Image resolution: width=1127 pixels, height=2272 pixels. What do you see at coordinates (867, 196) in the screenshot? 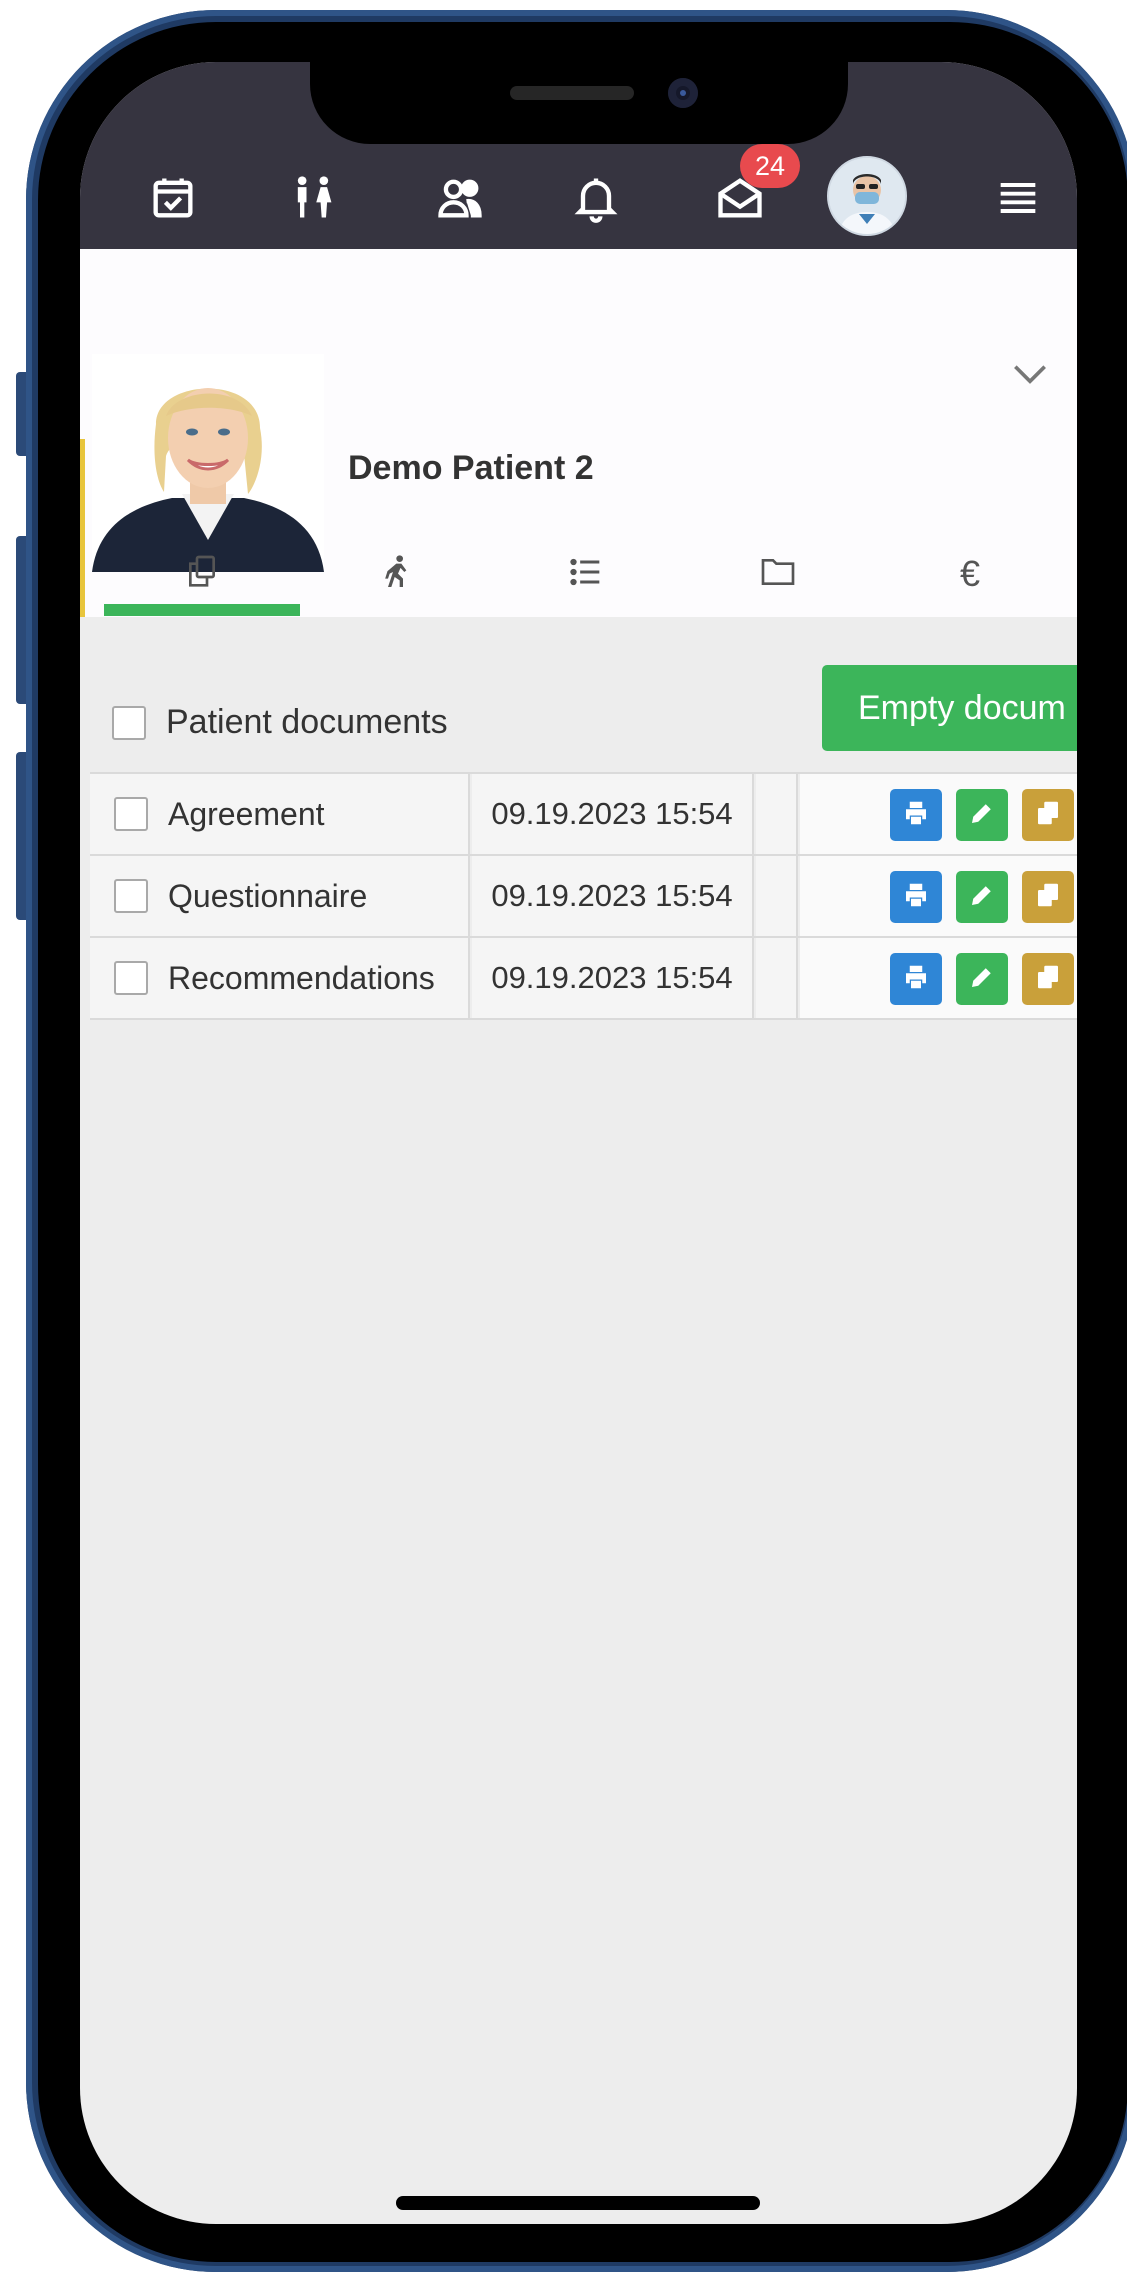
I see `user-avatar` at bounding box center [867, 196].